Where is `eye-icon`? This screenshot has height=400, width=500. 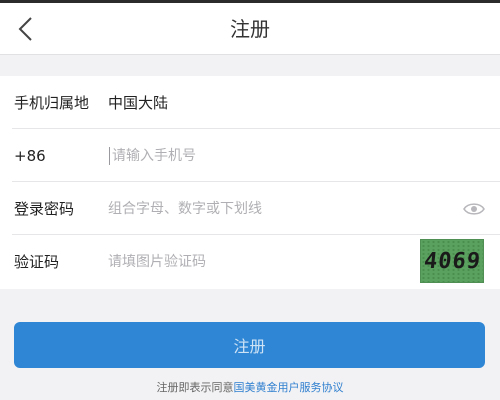 eye-icon is located at coordinates (474, 208).